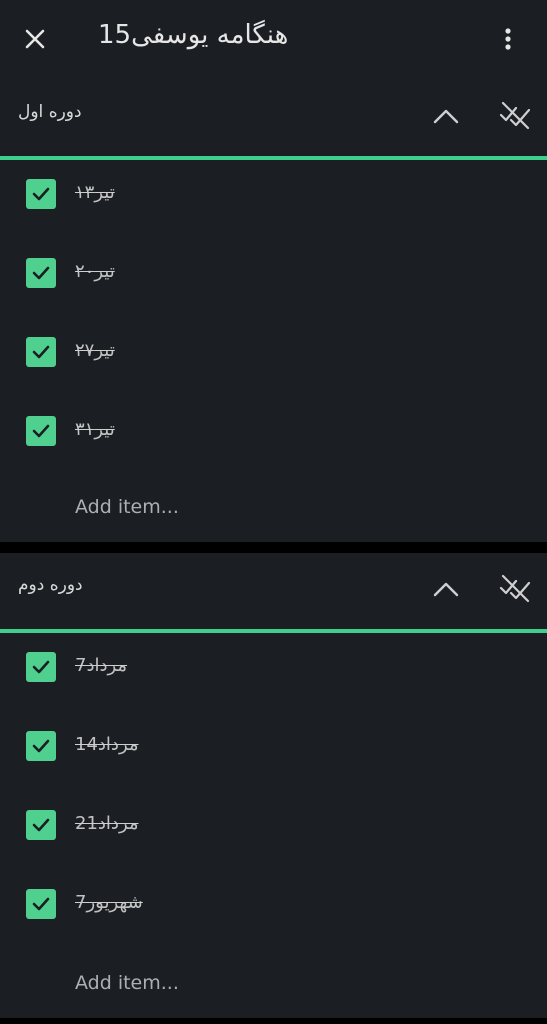  Describe the element at coordinates (109, 902) in the screenshot. I see `item-text: شهریور7` at that location.